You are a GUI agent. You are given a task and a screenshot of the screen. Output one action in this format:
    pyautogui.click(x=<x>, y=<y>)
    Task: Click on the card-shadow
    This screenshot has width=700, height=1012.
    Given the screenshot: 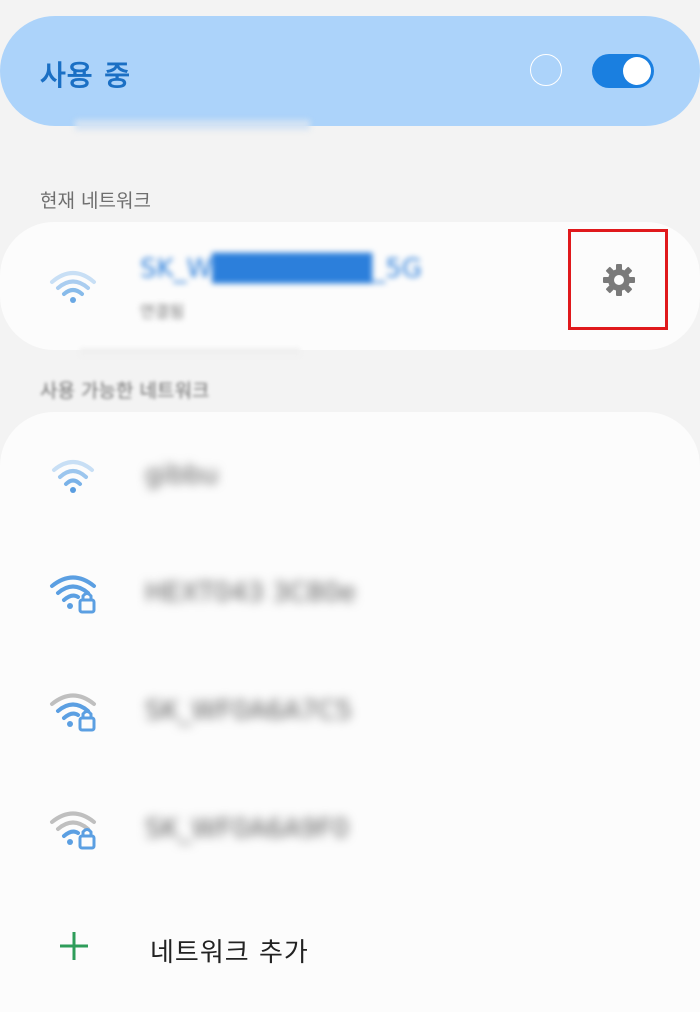 What is the action you would take?
    pyautogui.click(x=192, y=125)
    